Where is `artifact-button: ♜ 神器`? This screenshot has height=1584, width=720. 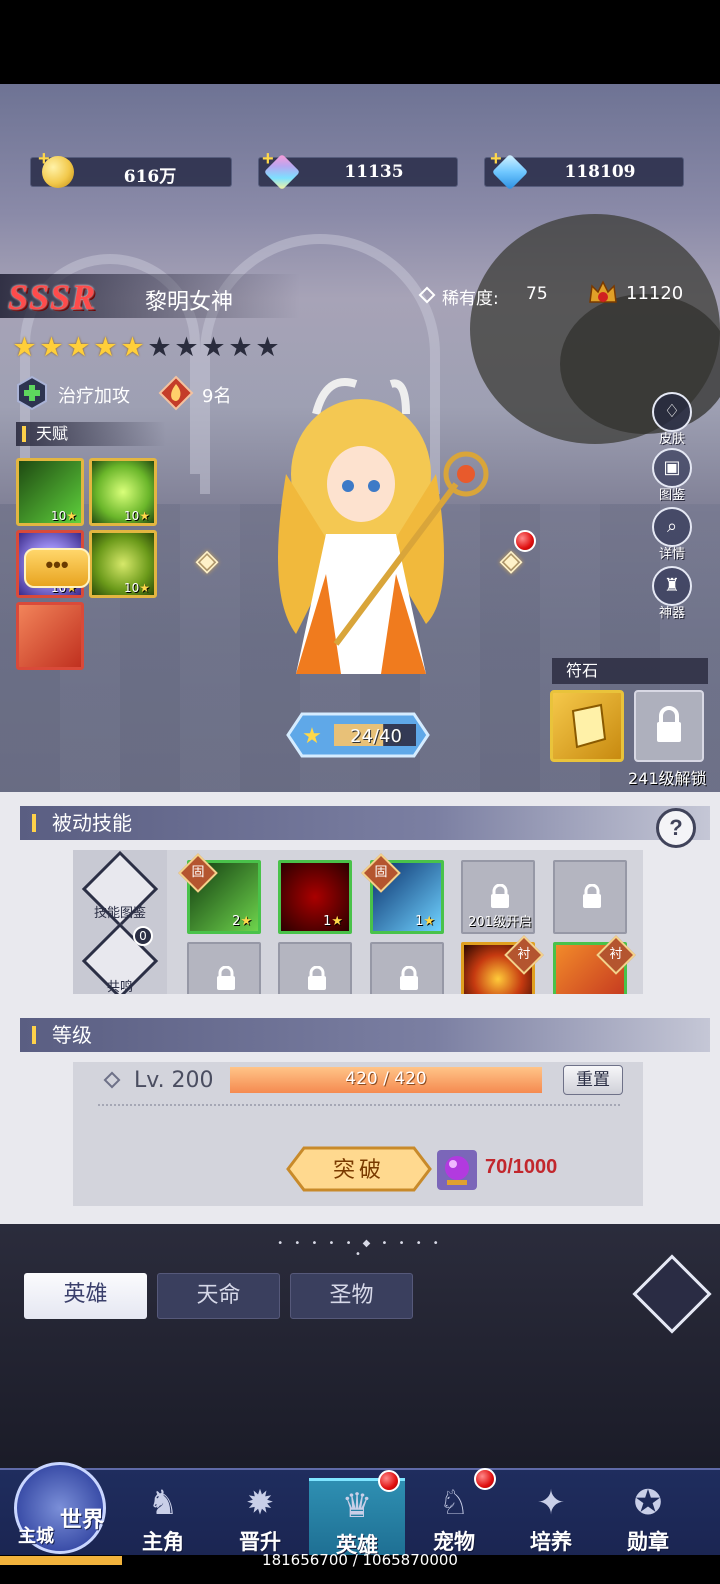 artifact-button: ♜ 神器 is located at coordinates (672, 593).